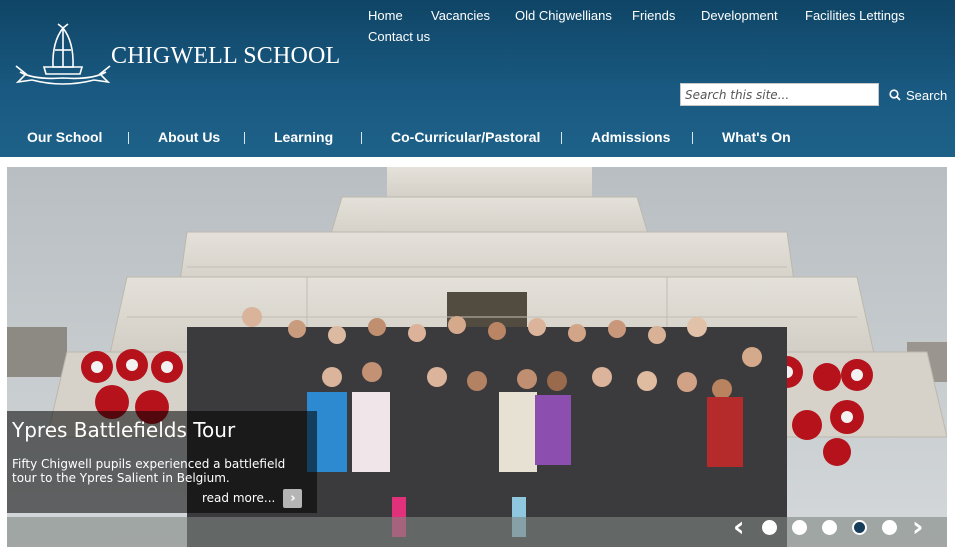 The image size is (955, 553). Describe the element at coordinates (63, 54) in the screenshot. I see `crest-mitre-icon` at that location.